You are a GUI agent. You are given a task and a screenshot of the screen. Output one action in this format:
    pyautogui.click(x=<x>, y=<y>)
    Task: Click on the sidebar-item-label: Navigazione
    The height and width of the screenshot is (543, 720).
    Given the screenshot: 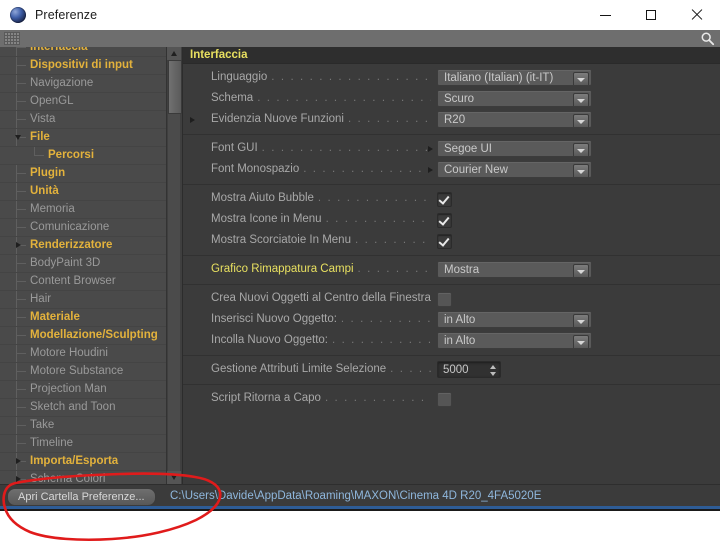 What is the action you would take?
    pyautogui.click(x=62, y=83)
    